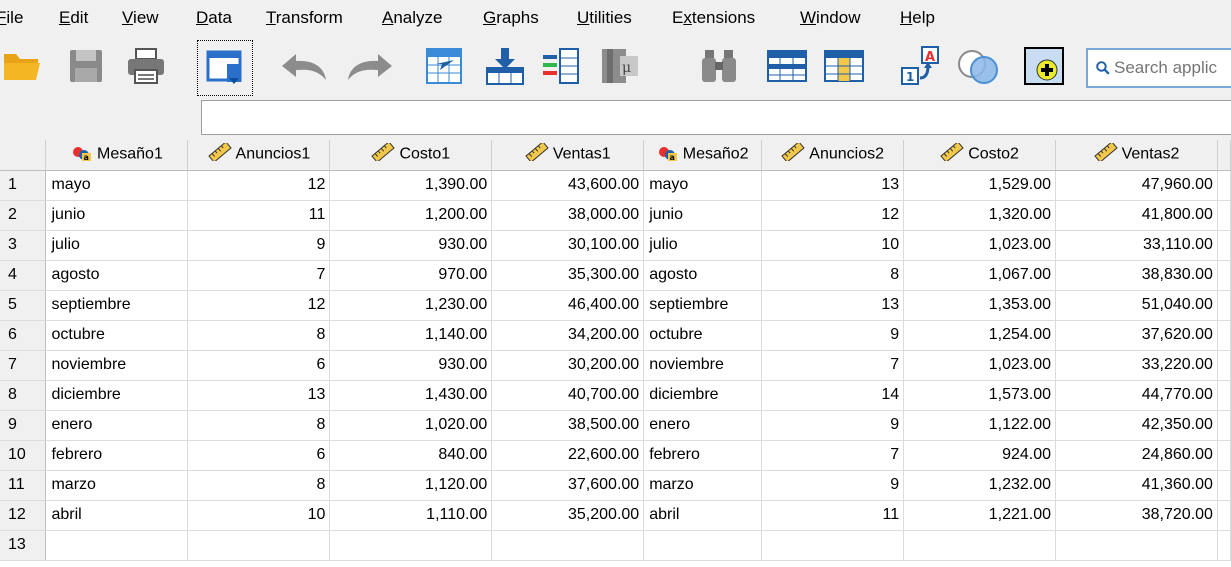  I want to click on data-cell: 30,100.00, so click(568, 245).